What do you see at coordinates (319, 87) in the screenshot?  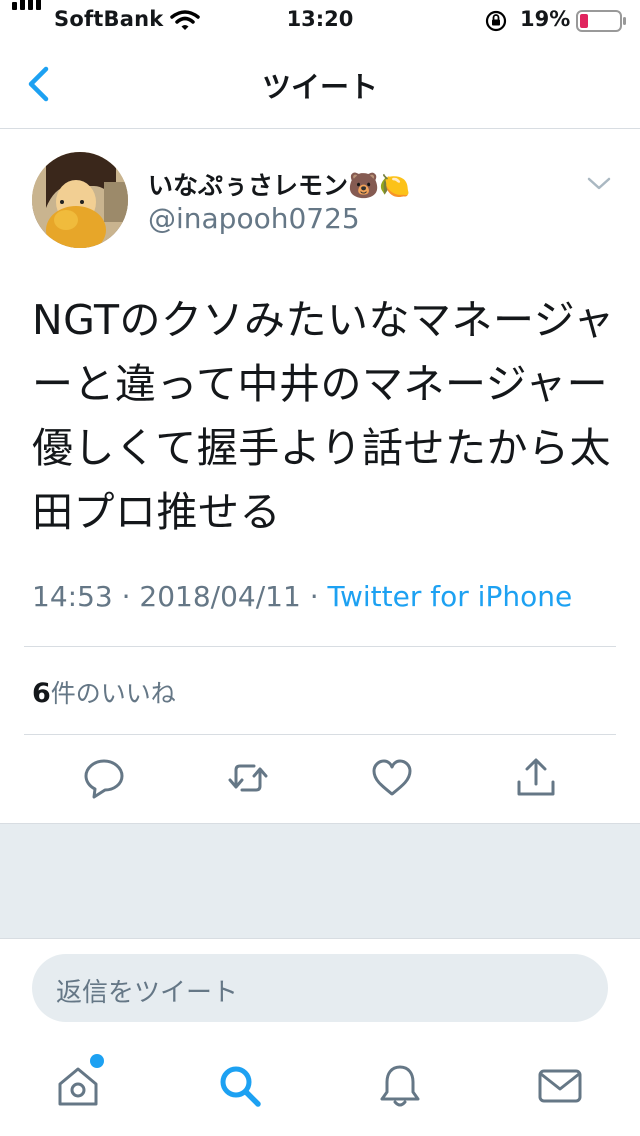 I see `page-title: ツイート` at bounding box center [319, 87].